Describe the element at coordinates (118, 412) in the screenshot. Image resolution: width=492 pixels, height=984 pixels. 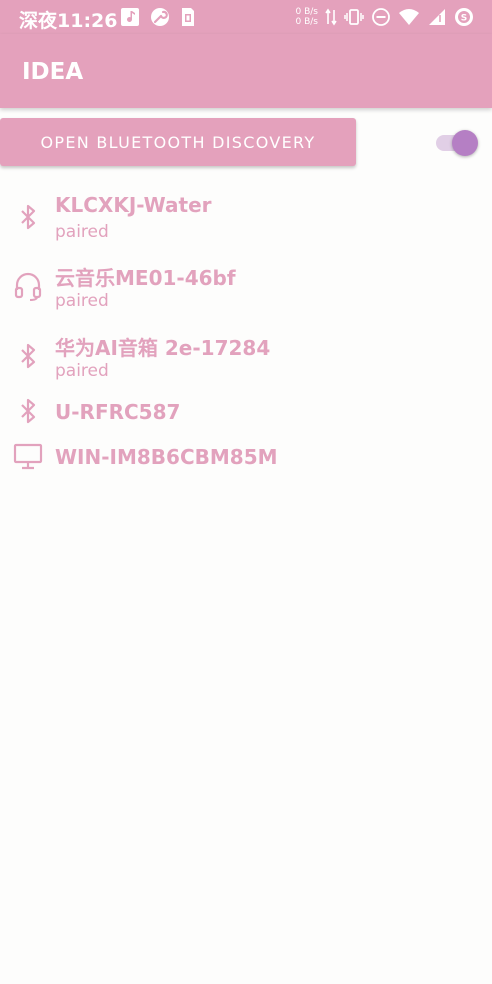
I see `device-name: U-RFRC587` at that location.